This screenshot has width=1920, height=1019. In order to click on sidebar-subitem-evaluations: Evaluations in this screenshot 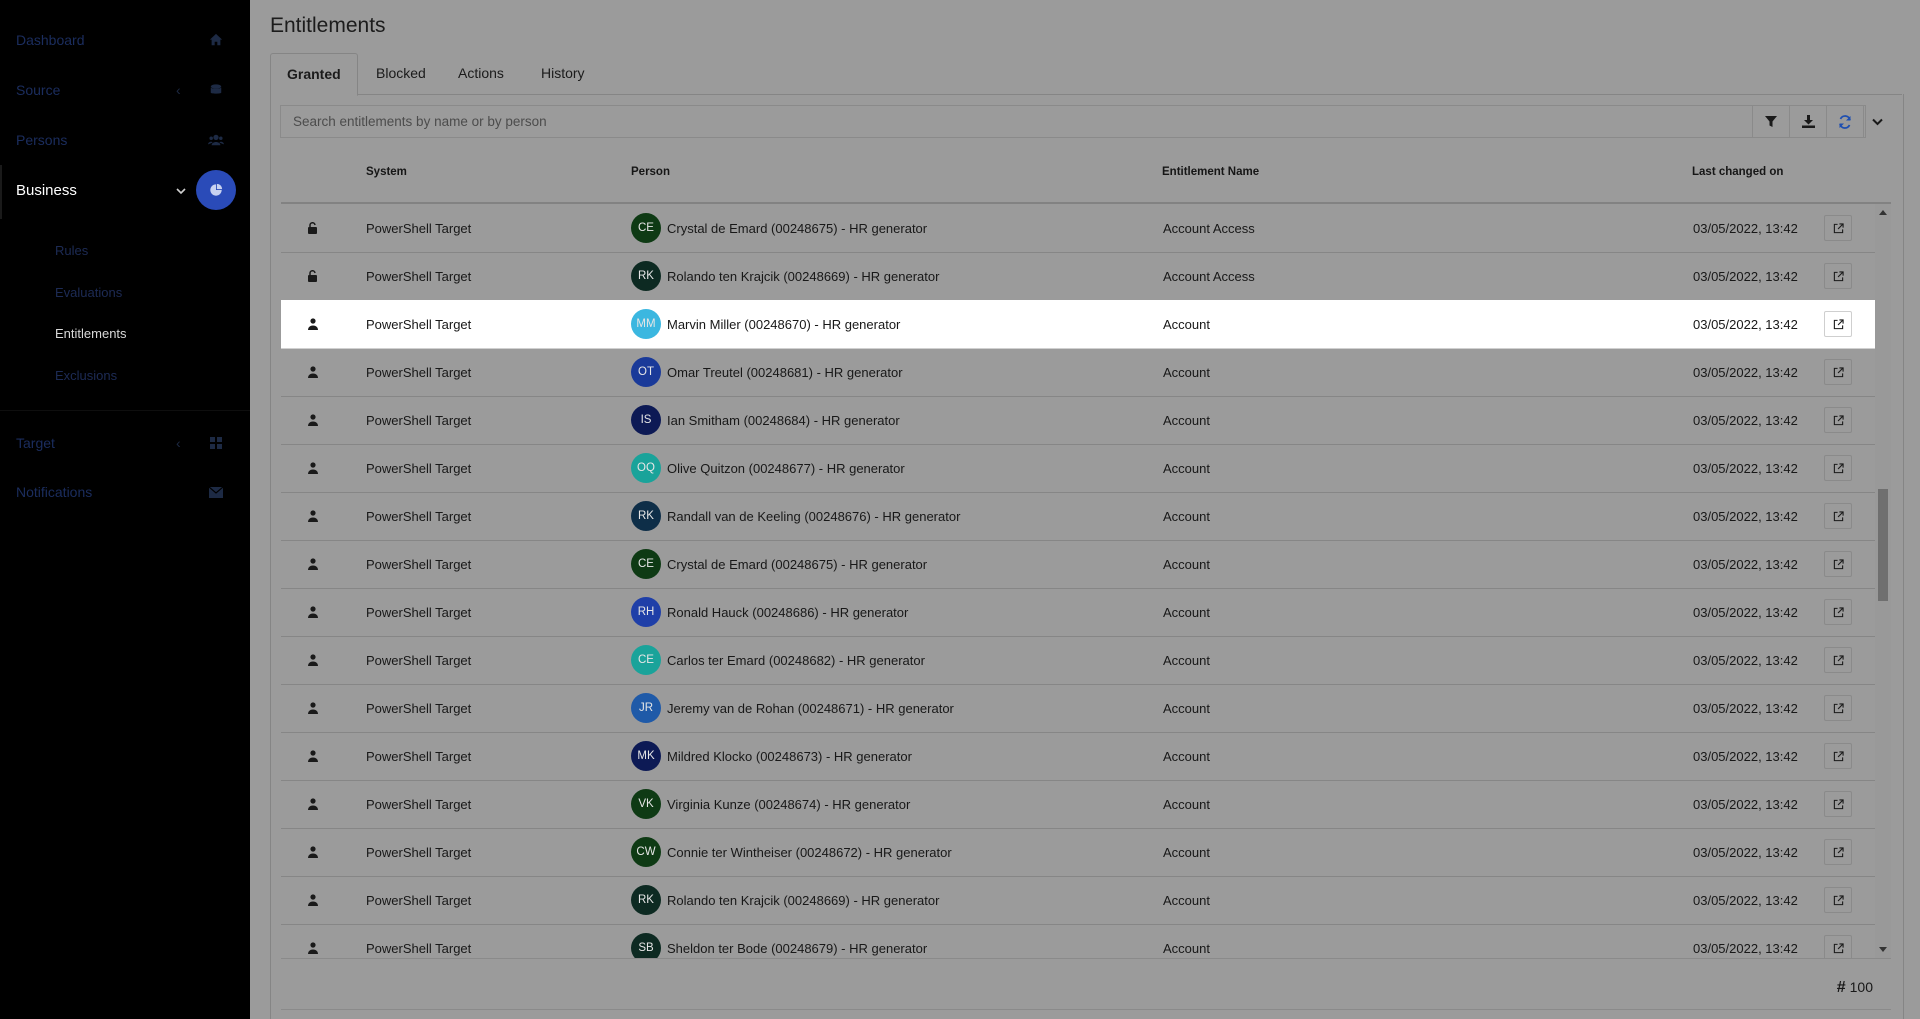, I will do `click(88, 292)`.